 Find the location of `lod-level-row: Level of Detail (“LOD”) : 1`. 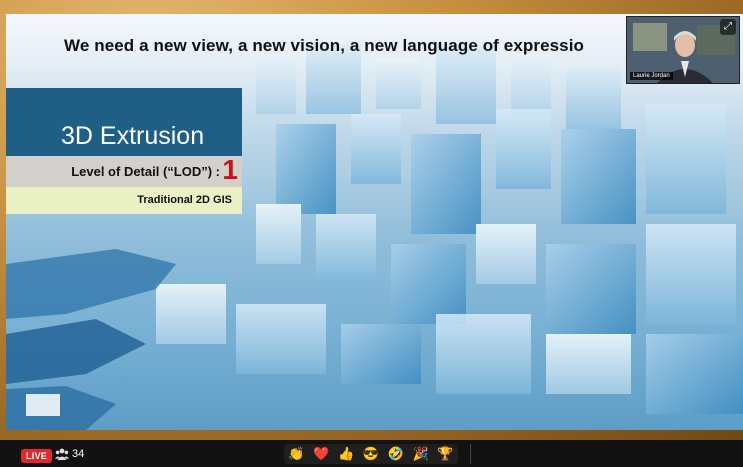

lod-level-row: Level of Detail (“LOD”) : 1 is located at coordinates (124, 170).